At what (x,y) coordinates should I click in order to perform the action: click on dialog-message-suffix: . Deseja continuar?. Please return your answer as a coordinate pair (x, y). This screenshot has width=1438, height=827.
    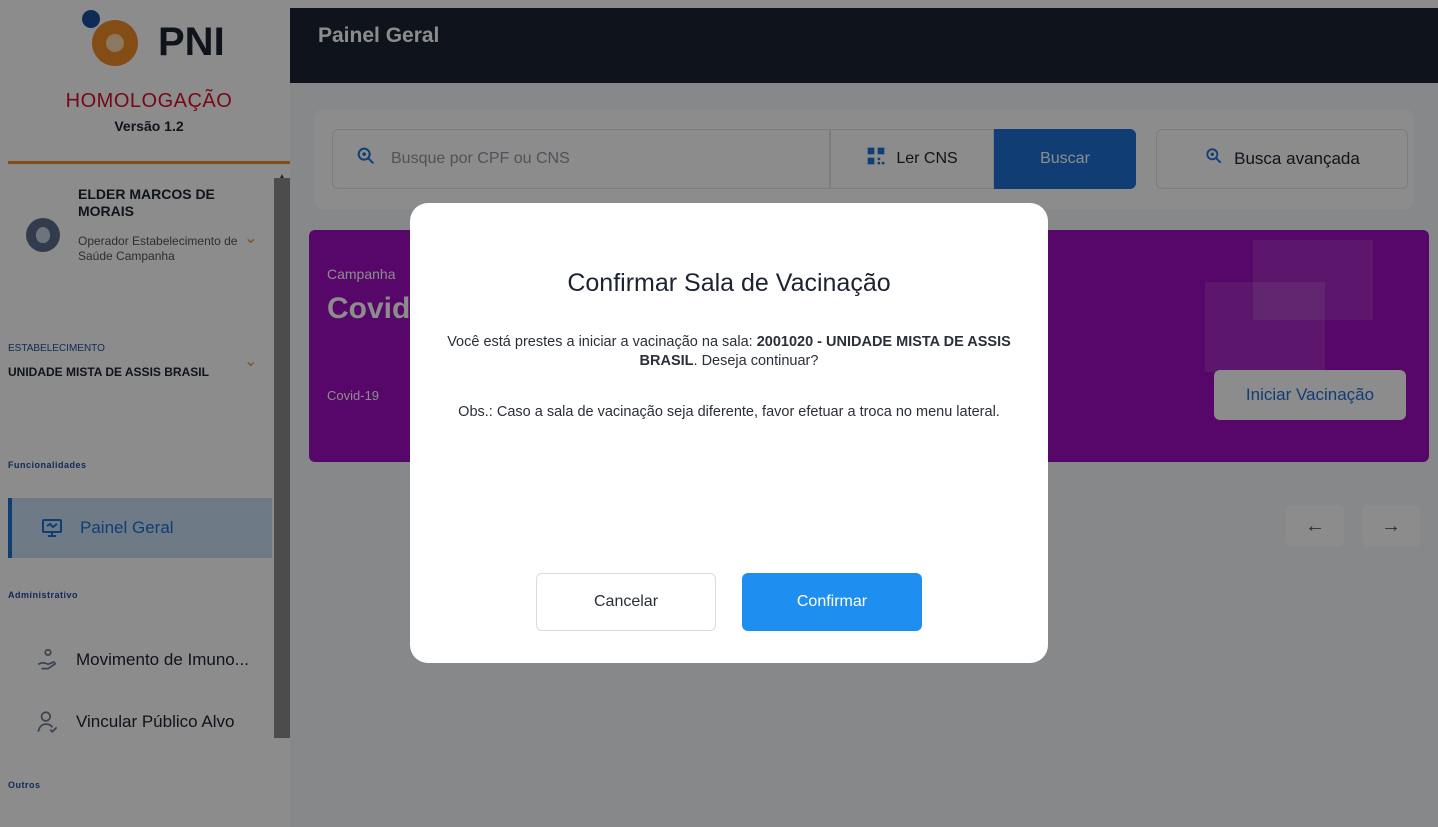
    Looking at the image, I should click on (756, 361).